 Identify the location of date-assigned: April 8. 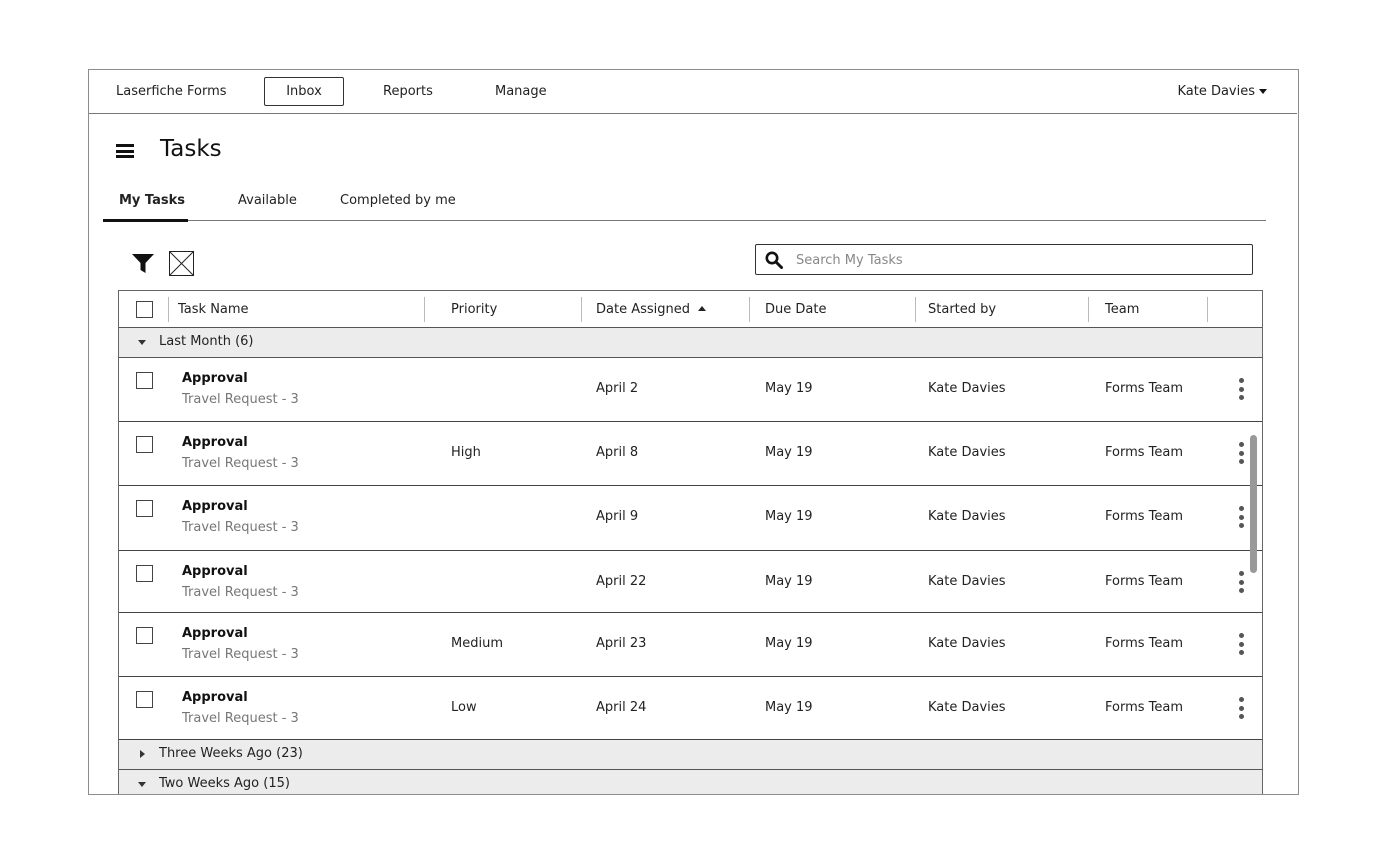
(617, 452).